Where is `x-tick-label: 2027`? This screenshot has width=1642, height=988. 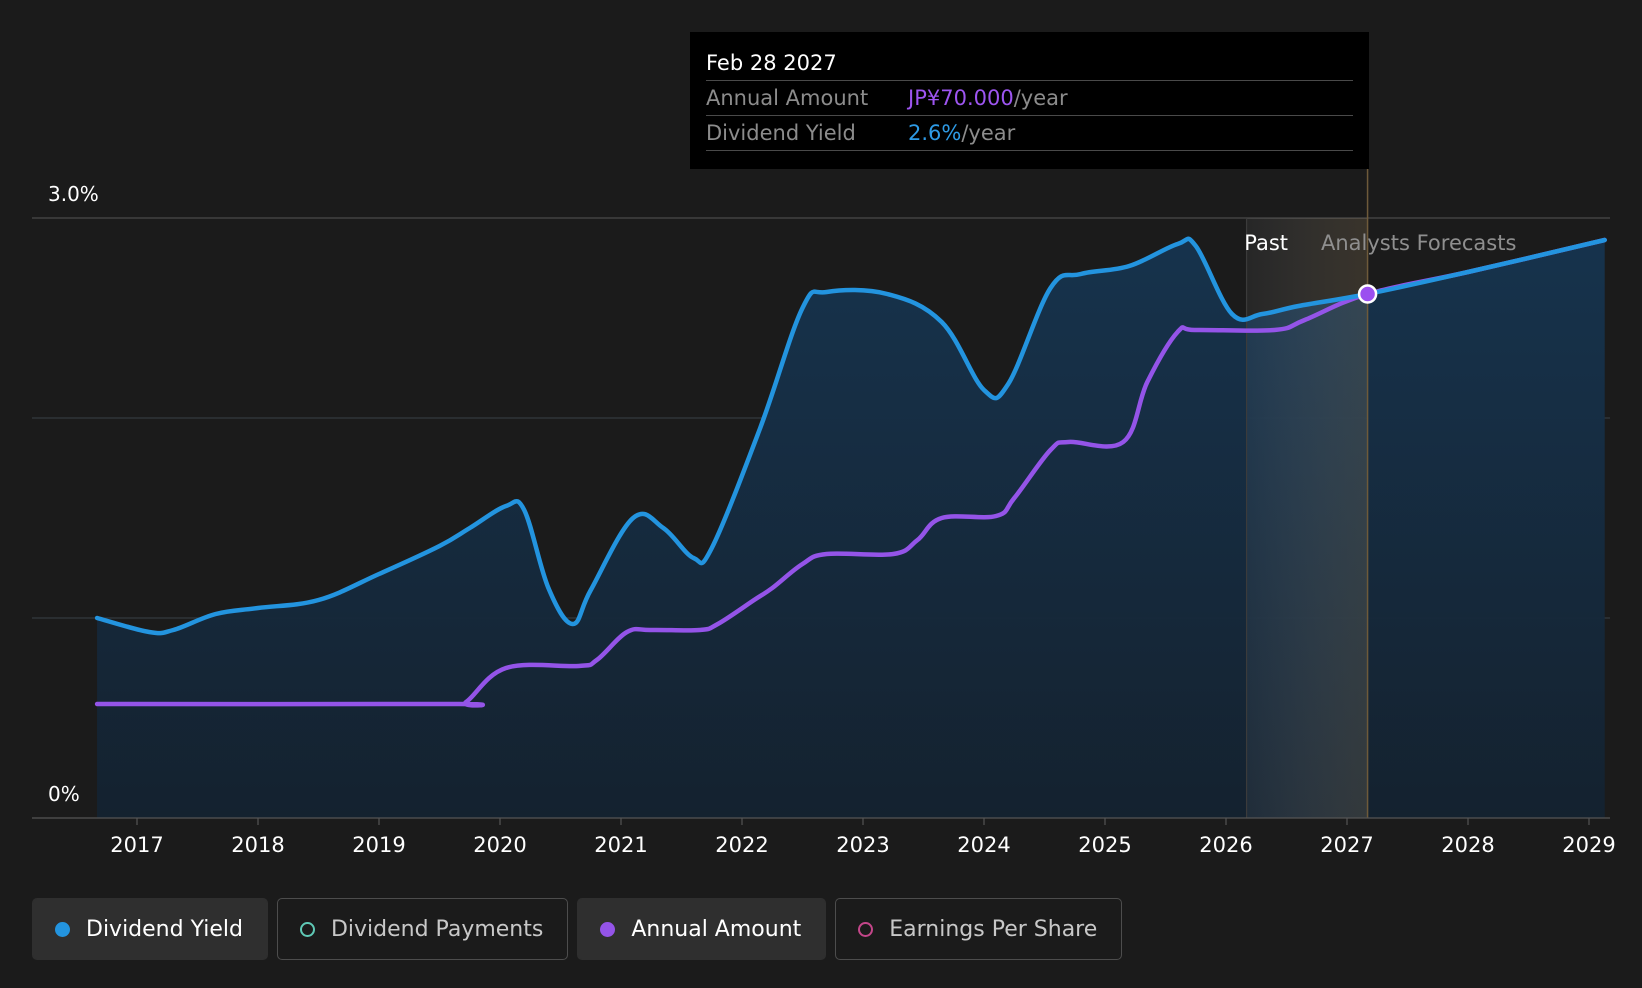 x-tick-label: 2027 is located at coordinates (1346, 845).